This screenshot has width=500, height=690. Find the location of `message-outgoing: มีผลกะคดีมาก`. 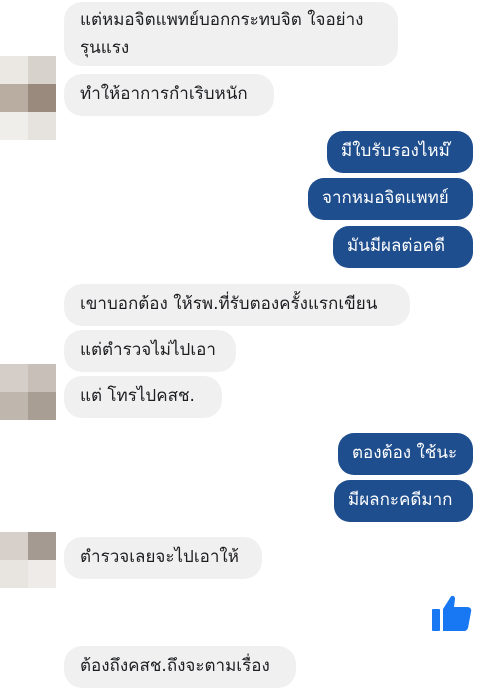

message-outgoing: มีผลกะคดีมาก is located at coordinates (403, 501).